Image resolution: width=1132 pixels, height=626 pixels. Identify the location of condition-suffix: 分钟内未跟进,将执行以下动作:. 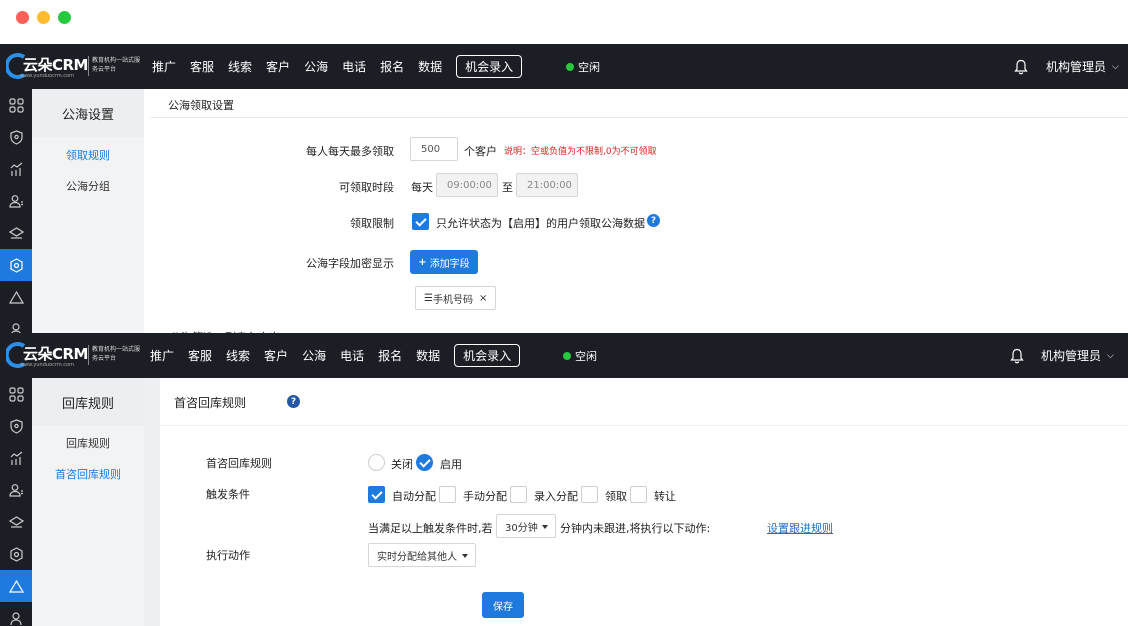
(635, 528).